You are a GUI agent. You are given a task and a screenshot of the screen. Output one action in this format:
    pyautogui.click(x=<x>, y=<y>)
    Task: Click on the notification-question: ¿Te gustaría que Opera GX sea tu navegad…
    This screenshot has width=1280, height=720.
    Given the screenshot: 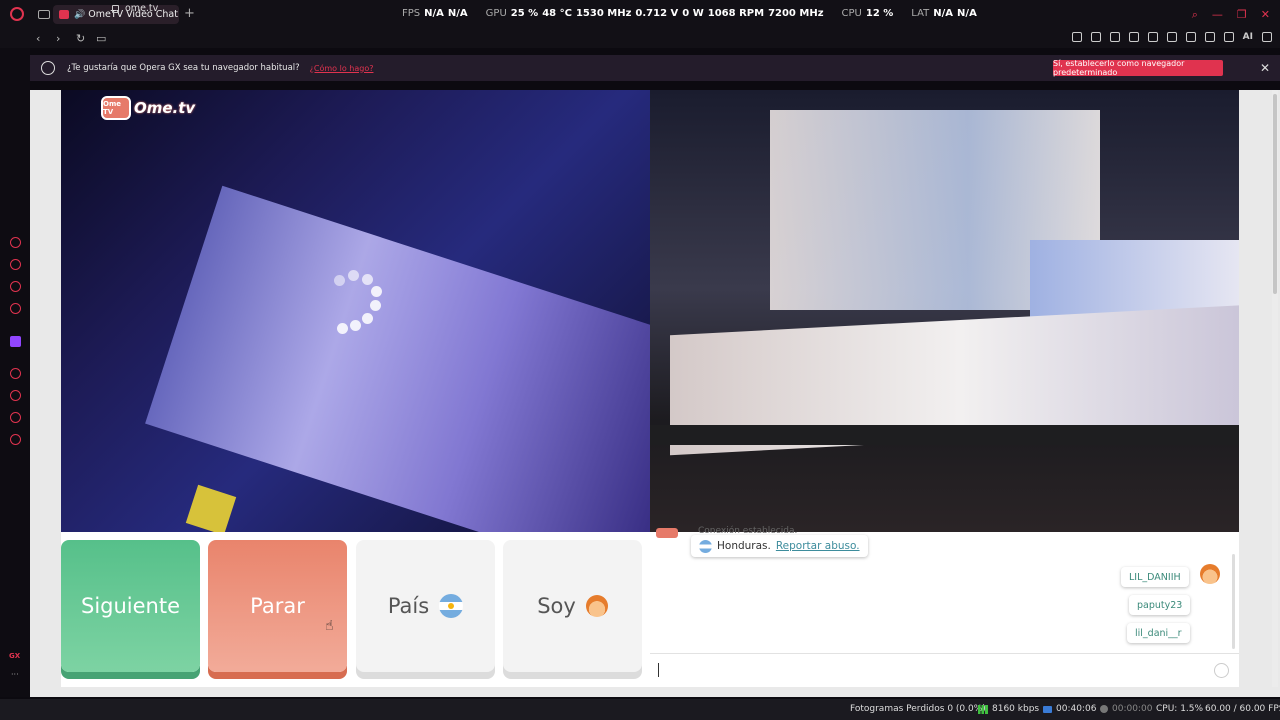 What is the action you would take?
    pyautogui.click(x=183, y=68)
    